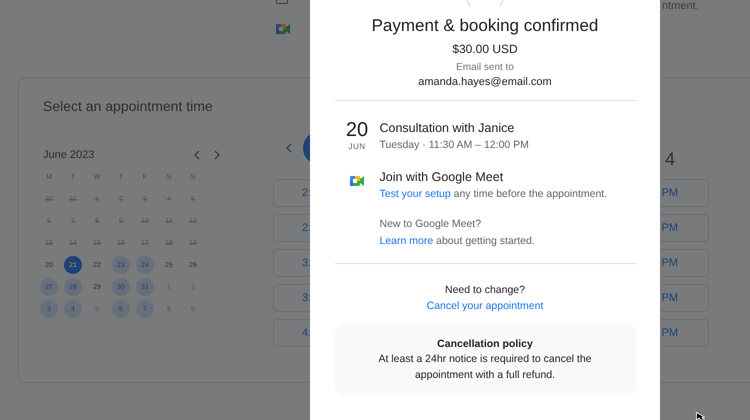 The image size is (750, 420). What do you see at coordinates (307, 333) in the screenshot?
I see `time-label: 4:` at bounding box center [307, 333].